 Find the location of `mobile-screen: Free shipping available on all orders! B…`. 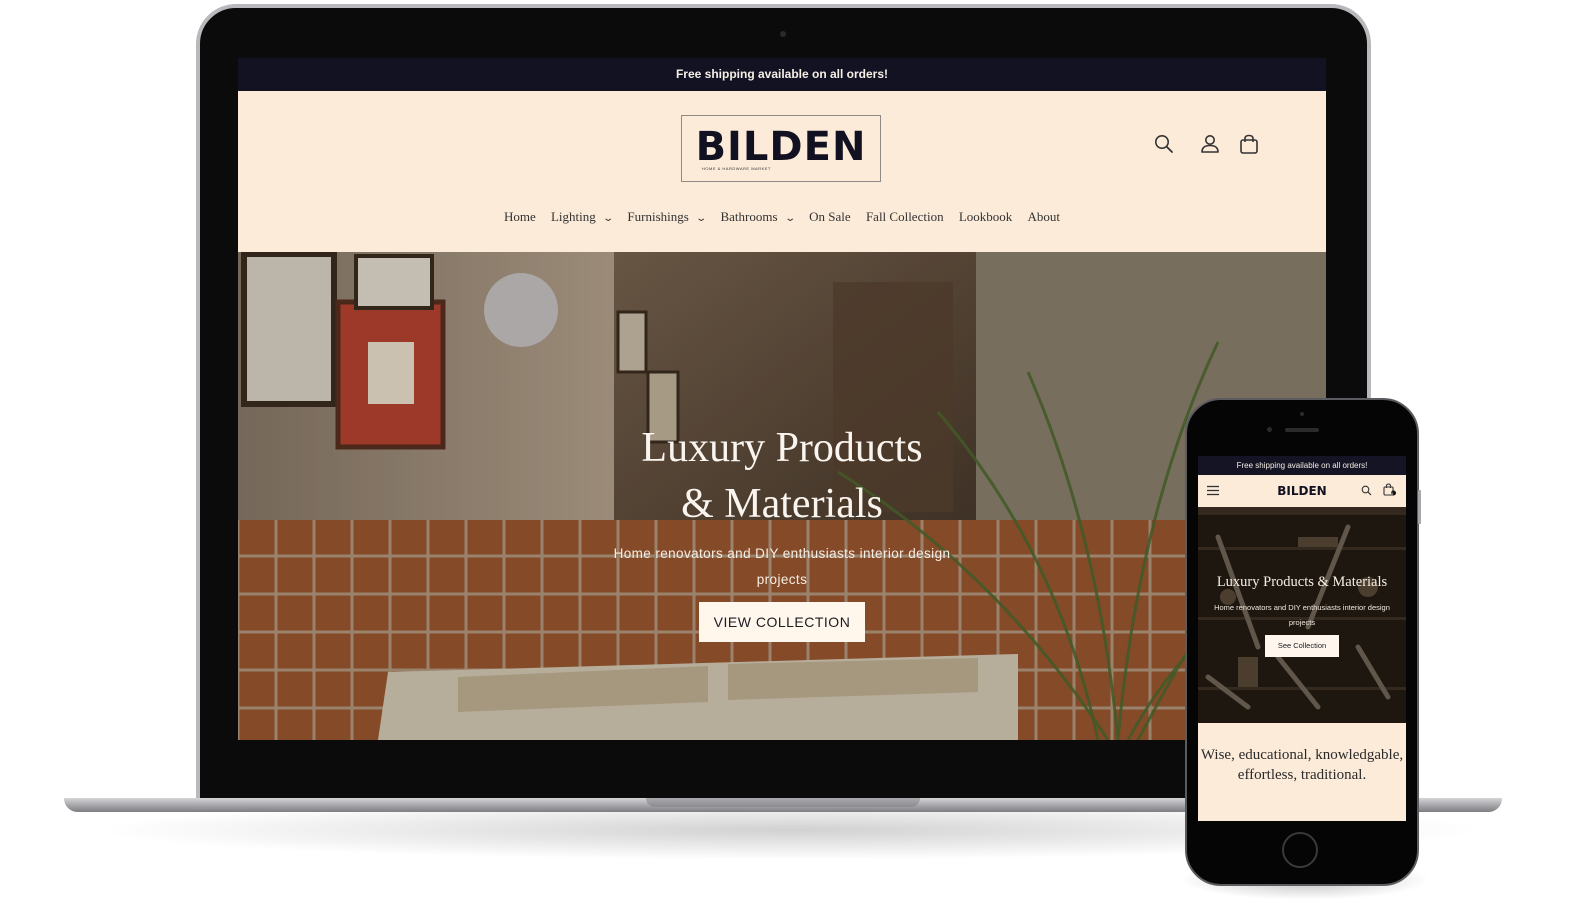

mobile-screen: Free shipping available on all orders! B… is located at coordinates (1302, 638).